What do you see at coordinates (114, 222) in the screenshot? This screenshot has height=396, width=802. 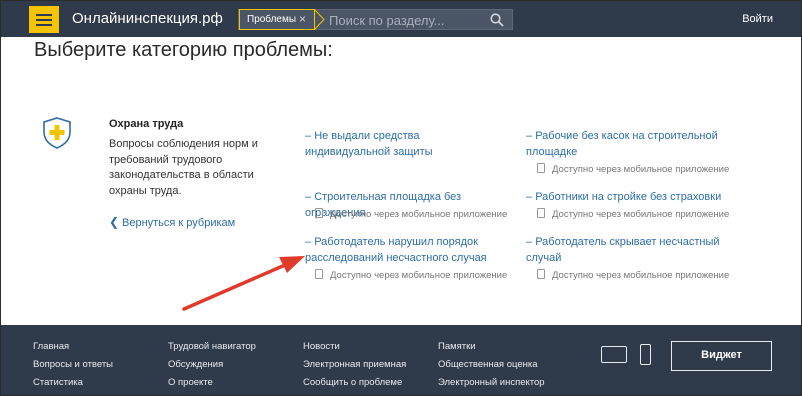 I see `chevron-left-icon: ❮` at bounding box center [114, 222].